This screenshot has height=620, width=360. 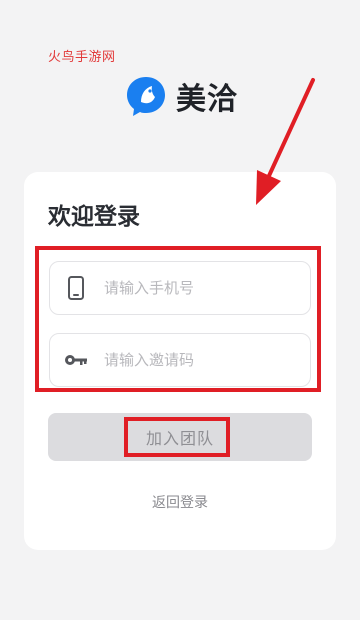 I want to click on back-to-login-link: 返回登录, so click(x=180, y=502).